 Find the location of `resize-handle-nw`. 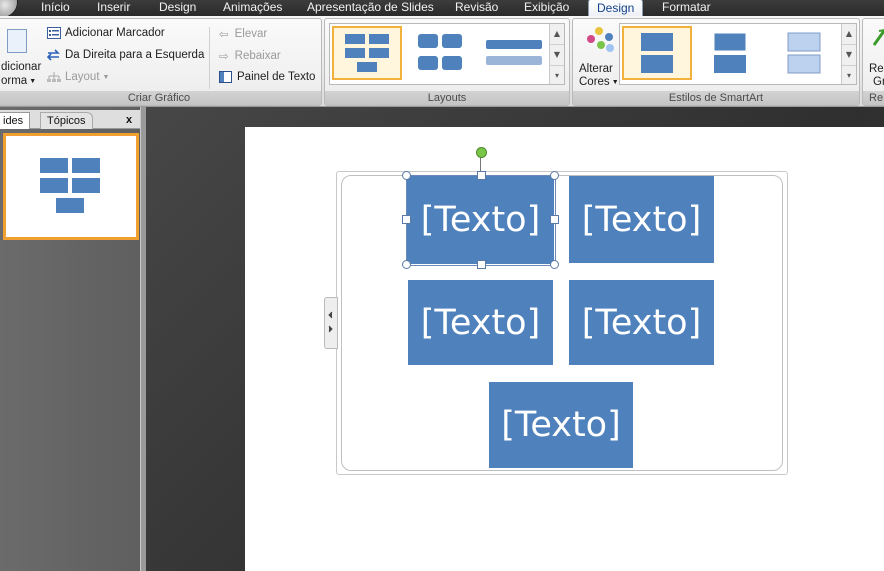

resize-handle-nw is located at coordinates (406, 175).